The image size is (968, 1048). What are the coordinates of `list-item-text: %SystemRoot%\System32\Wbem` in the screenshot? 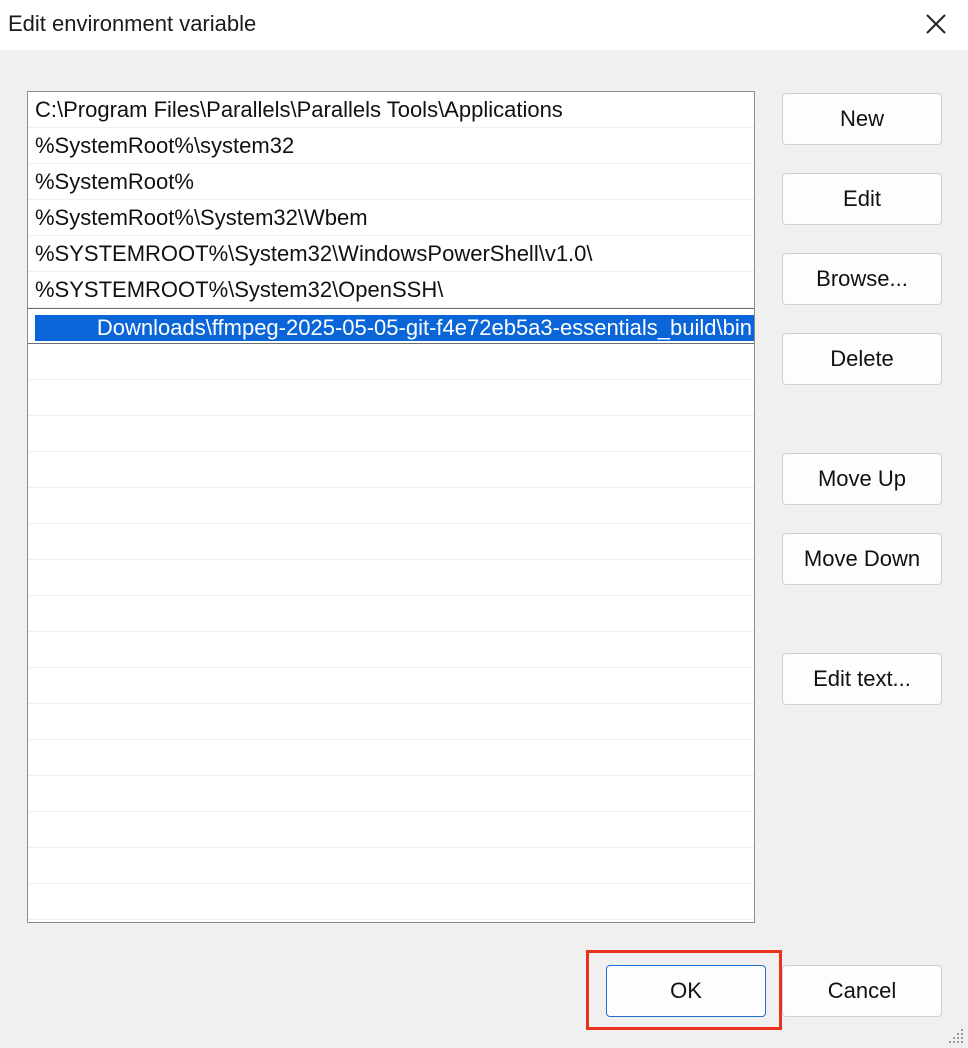 It's located at (201, 217).